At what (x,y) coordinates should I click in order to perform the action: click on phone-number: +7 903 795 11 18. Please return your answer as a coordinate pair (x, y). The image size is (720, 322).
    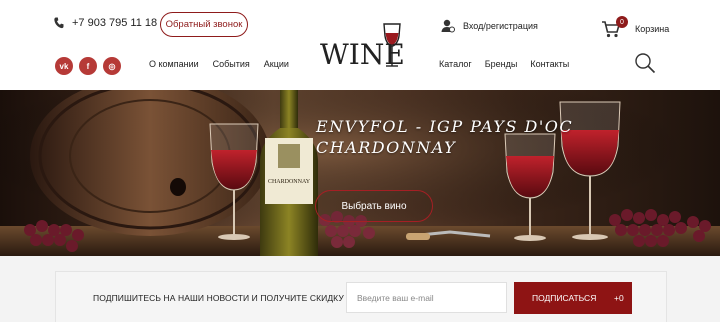
    Looking at the image, I should click on (114, 23).